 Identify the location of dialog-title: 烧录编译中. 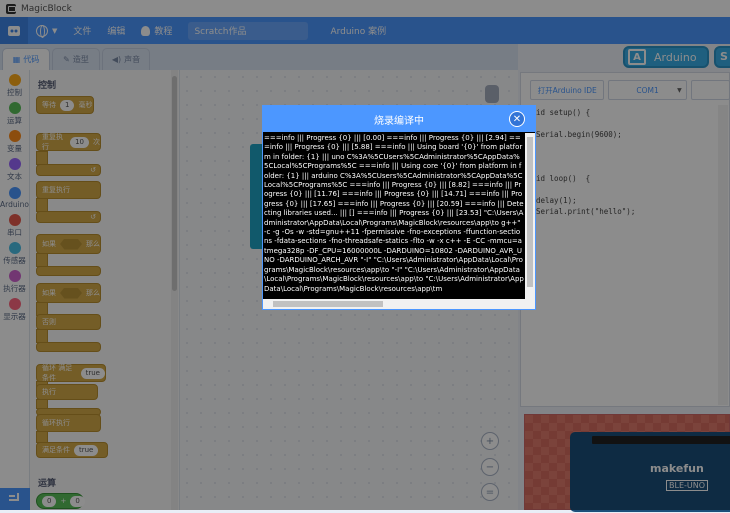
(399, 121).